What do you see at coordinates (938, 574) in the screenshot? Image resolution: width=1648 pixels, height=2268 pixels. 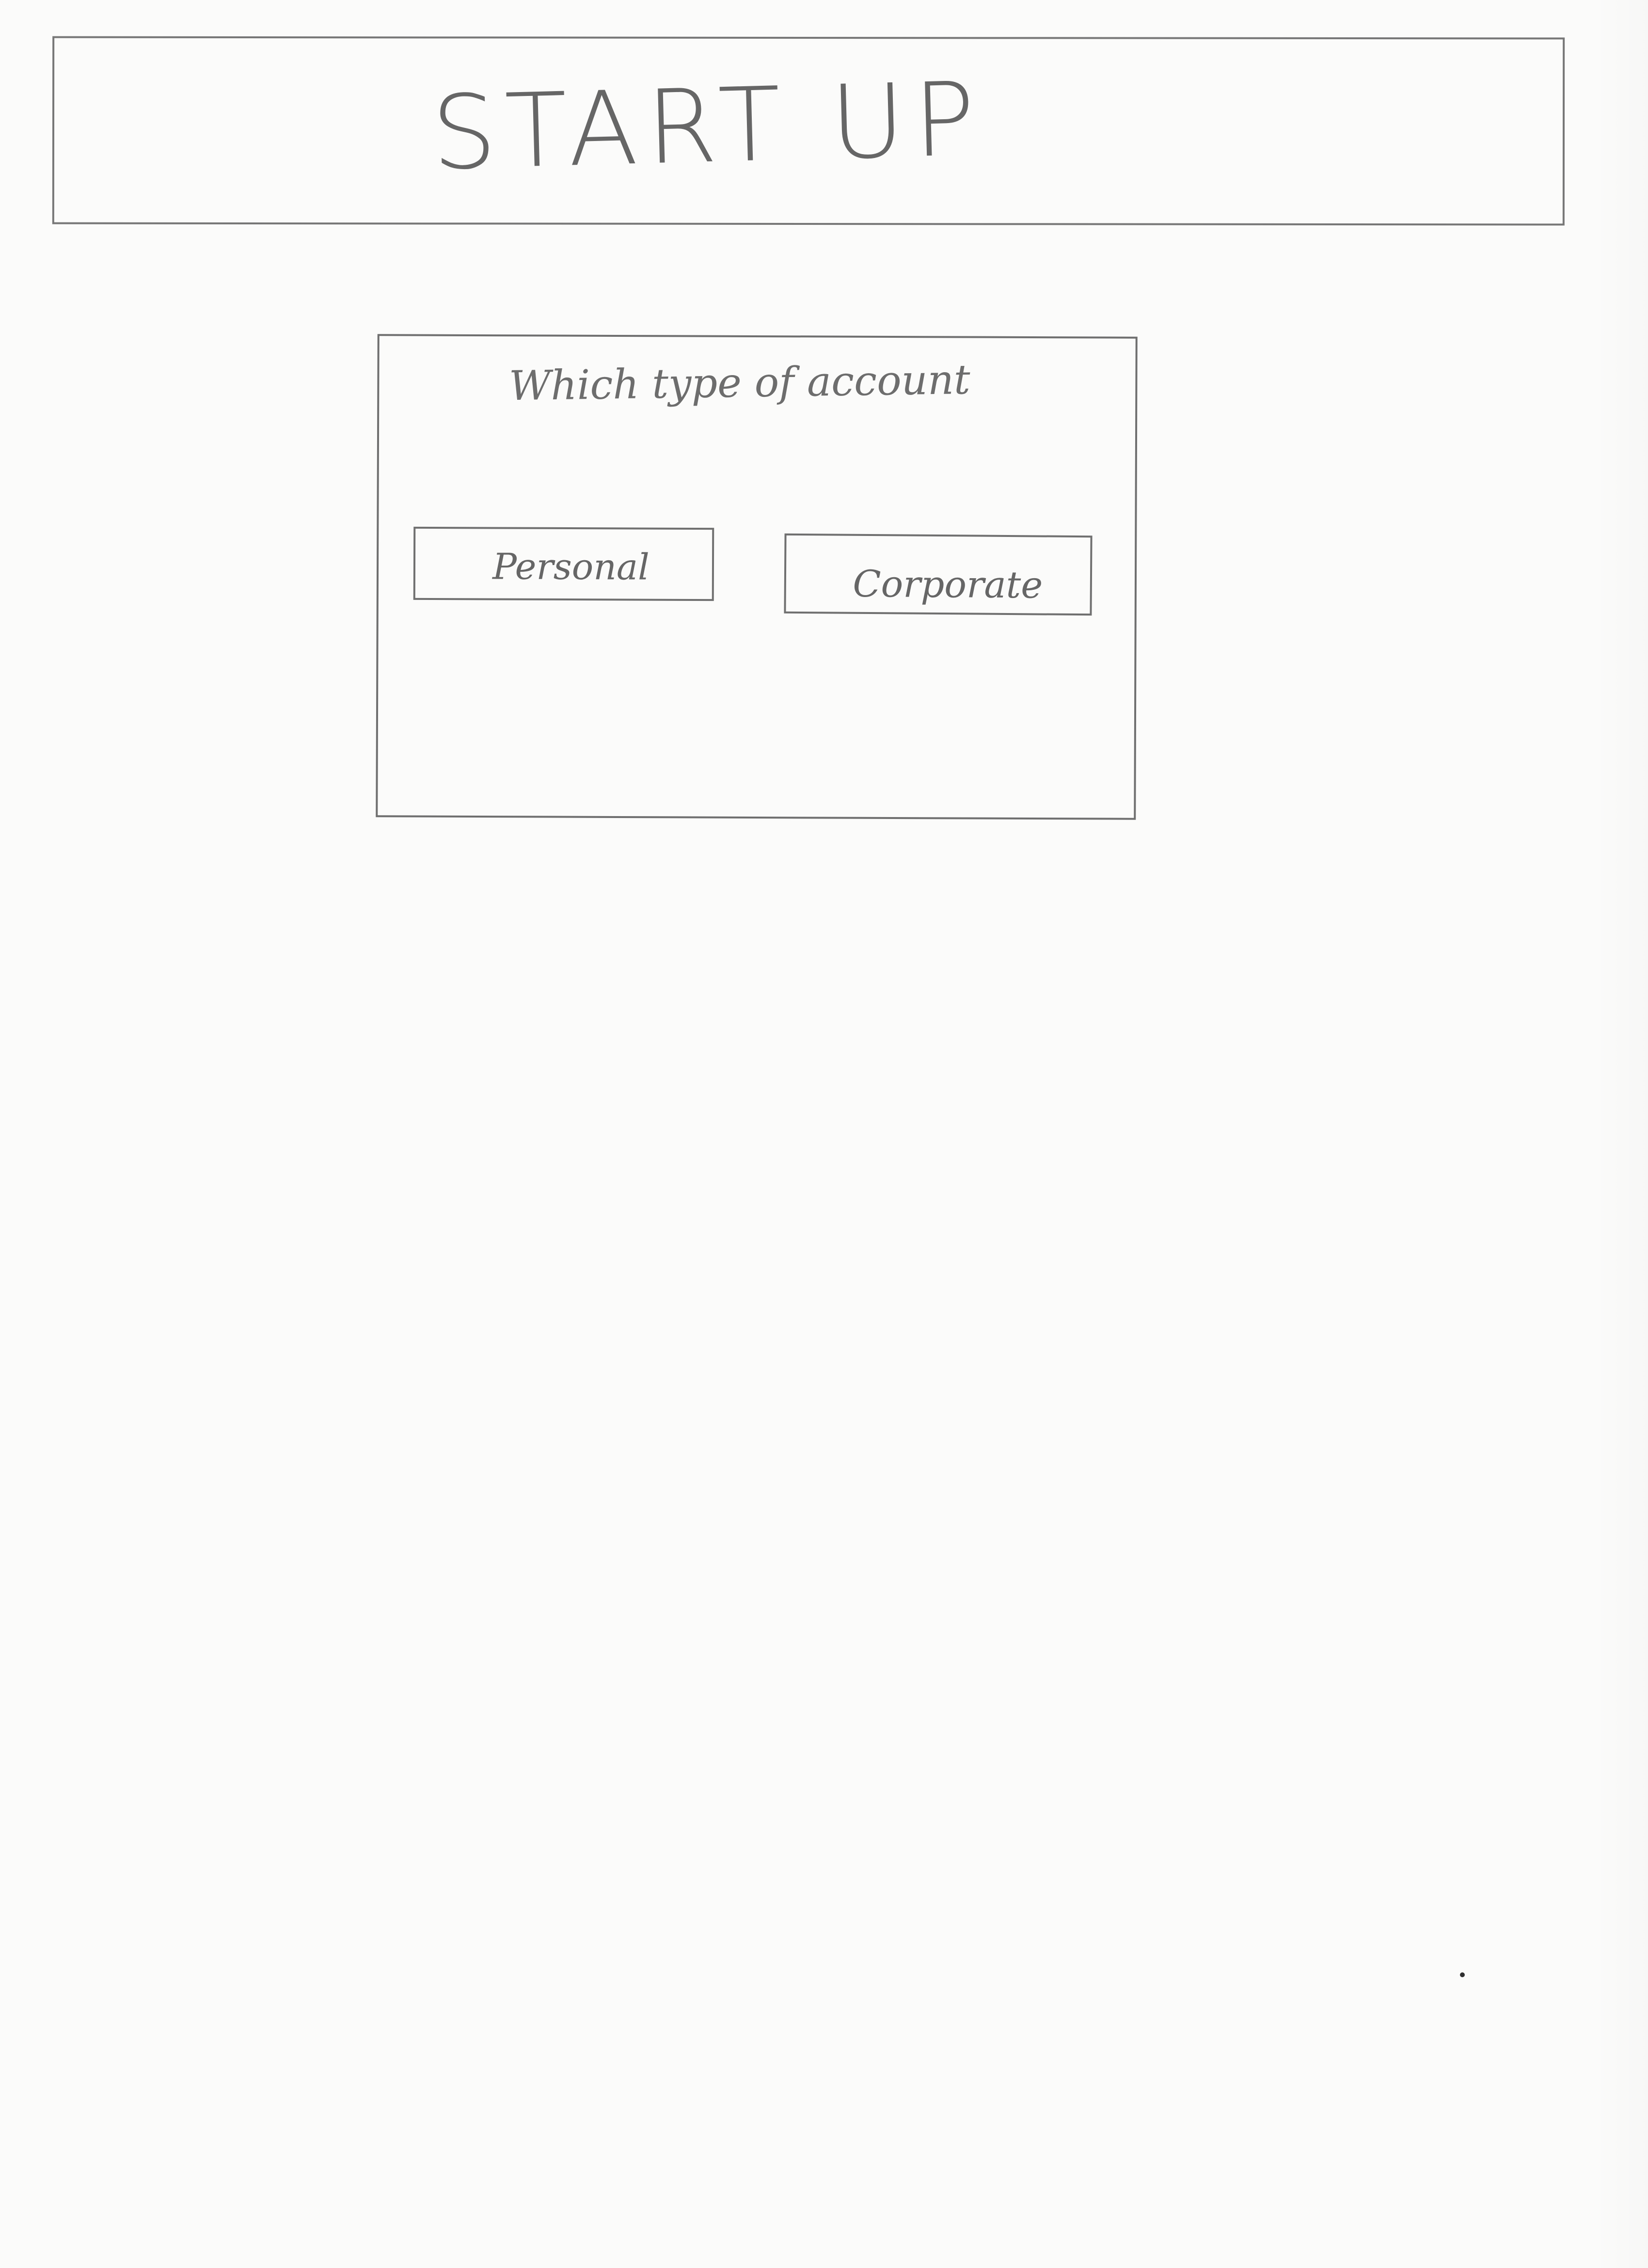 I see `corporate-account-button: Corporate` at bounding box center [938, 574].